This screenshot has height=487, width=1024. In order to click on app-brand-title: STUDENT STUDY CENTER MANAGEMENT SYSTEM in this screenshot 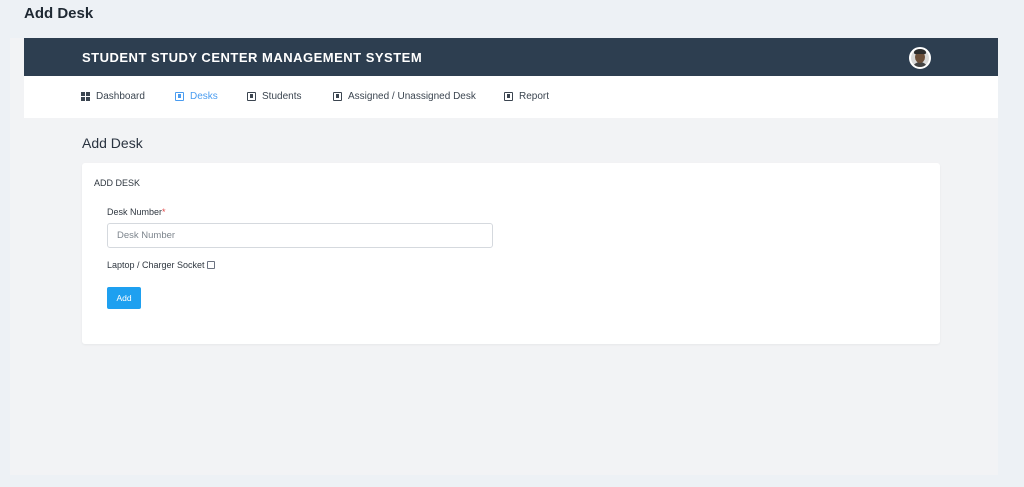, I will do `click(252, 57)`.